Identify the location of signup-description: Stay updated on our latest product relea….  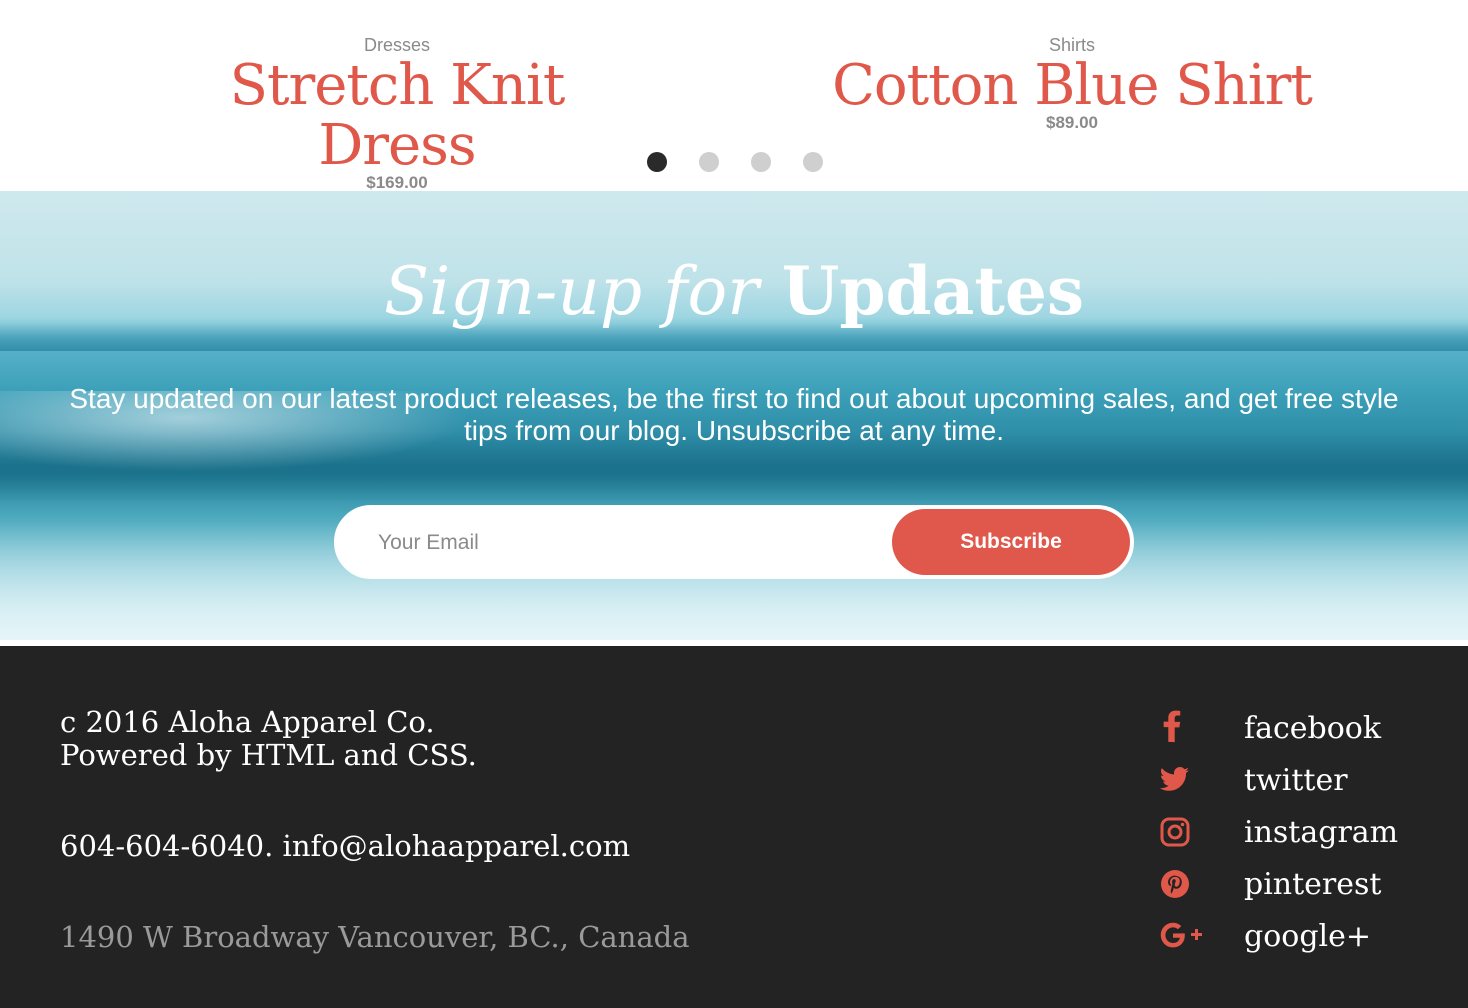
(734, 414).